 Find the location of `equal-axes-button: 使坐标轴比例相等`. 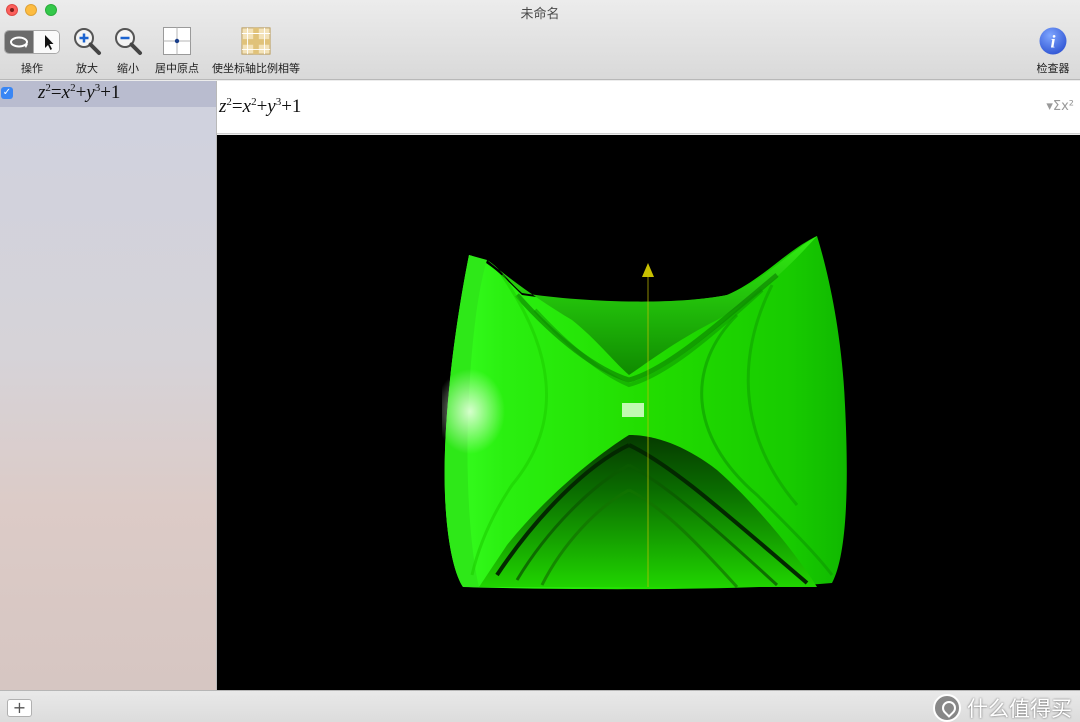

equal-axes-button: 使坐标轴比例相等 is located at coordinates (256, 50).